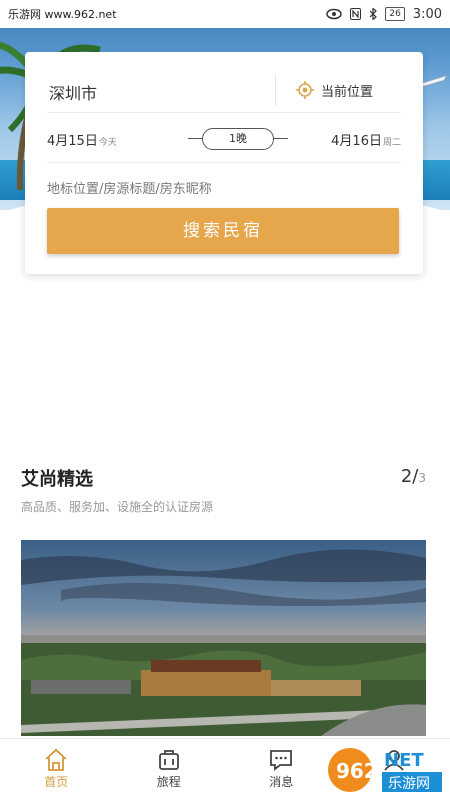 This screenshot has width=450, height=800. What do you see at coordinates (404, 760) in the screenshot?
I see `watermark-suffix: NET` at bounding box center [404, 760].